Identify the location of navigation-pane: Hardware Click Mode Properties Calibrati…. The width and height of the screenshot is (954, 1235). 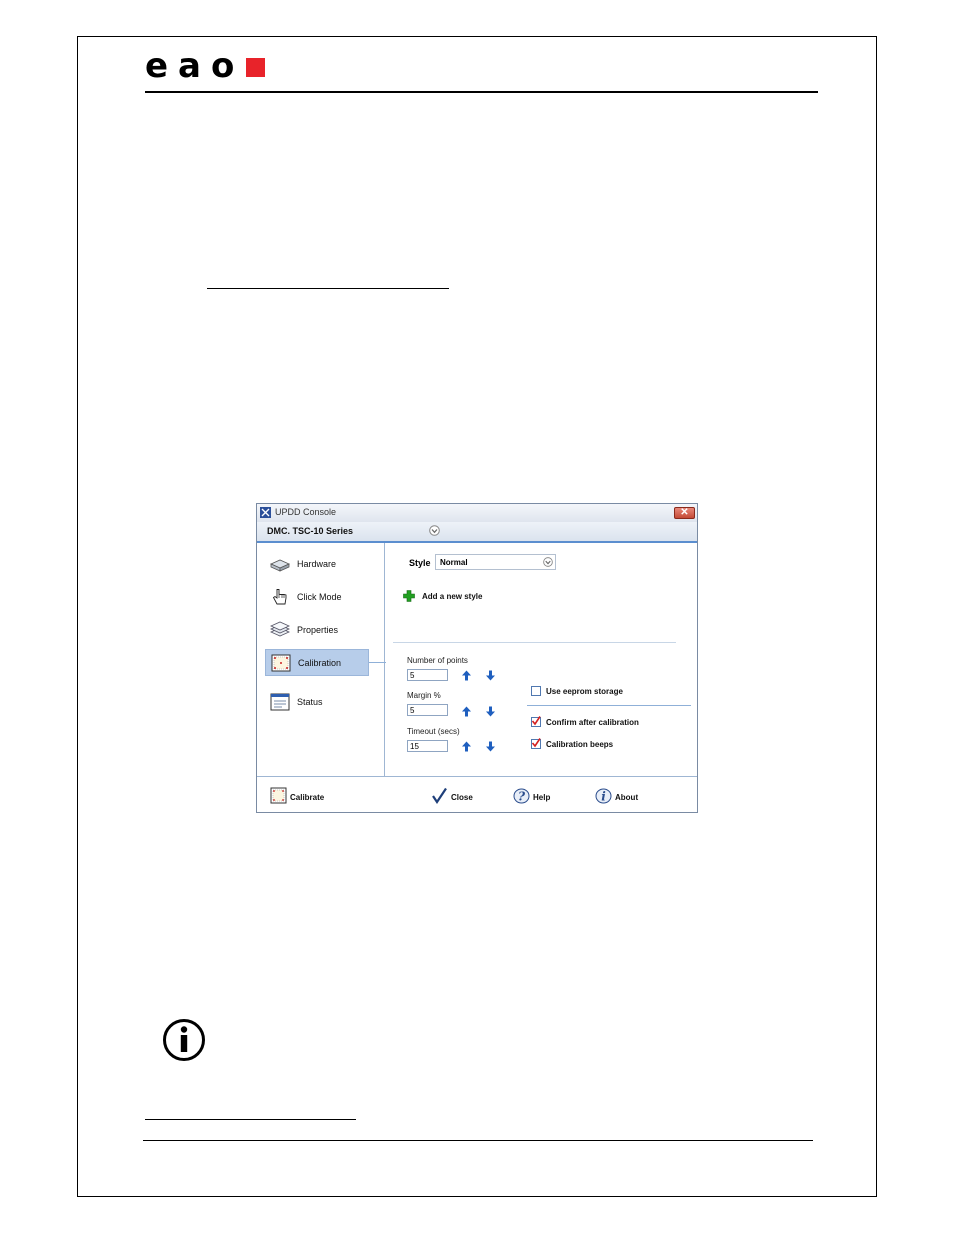
(321, 659).